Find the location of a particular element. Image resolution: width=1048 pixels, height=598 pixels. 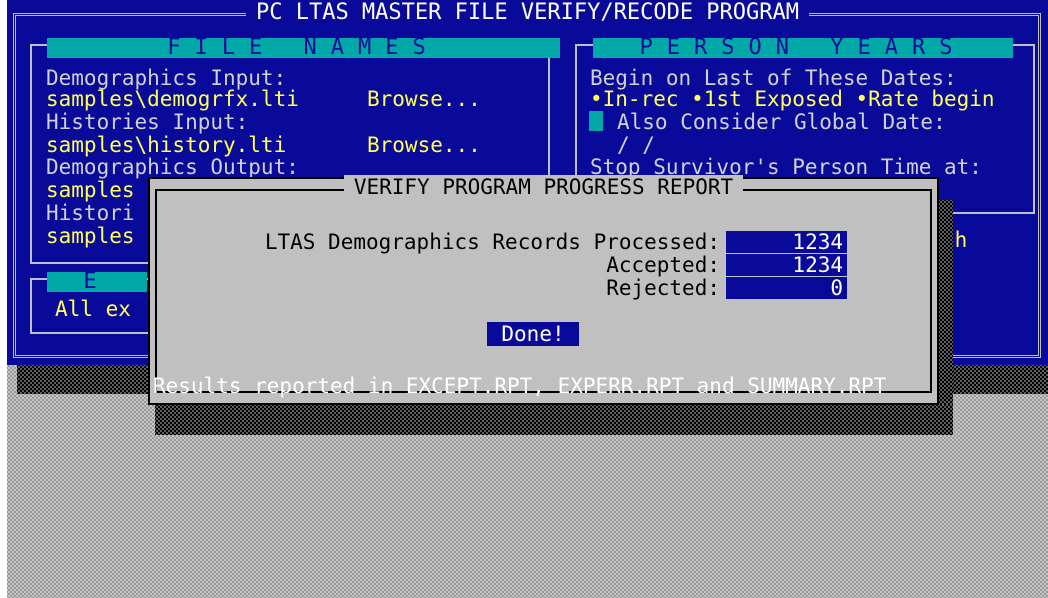

dialog-shadow-bottom is located at coordinates (554, 420).